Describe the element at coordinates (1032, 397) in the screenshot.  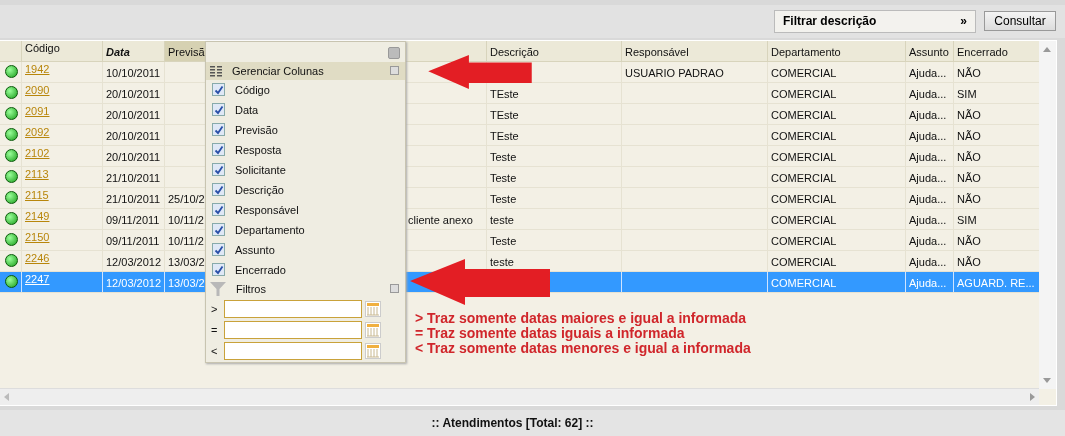
I see `scroll-right-icon` at that location.